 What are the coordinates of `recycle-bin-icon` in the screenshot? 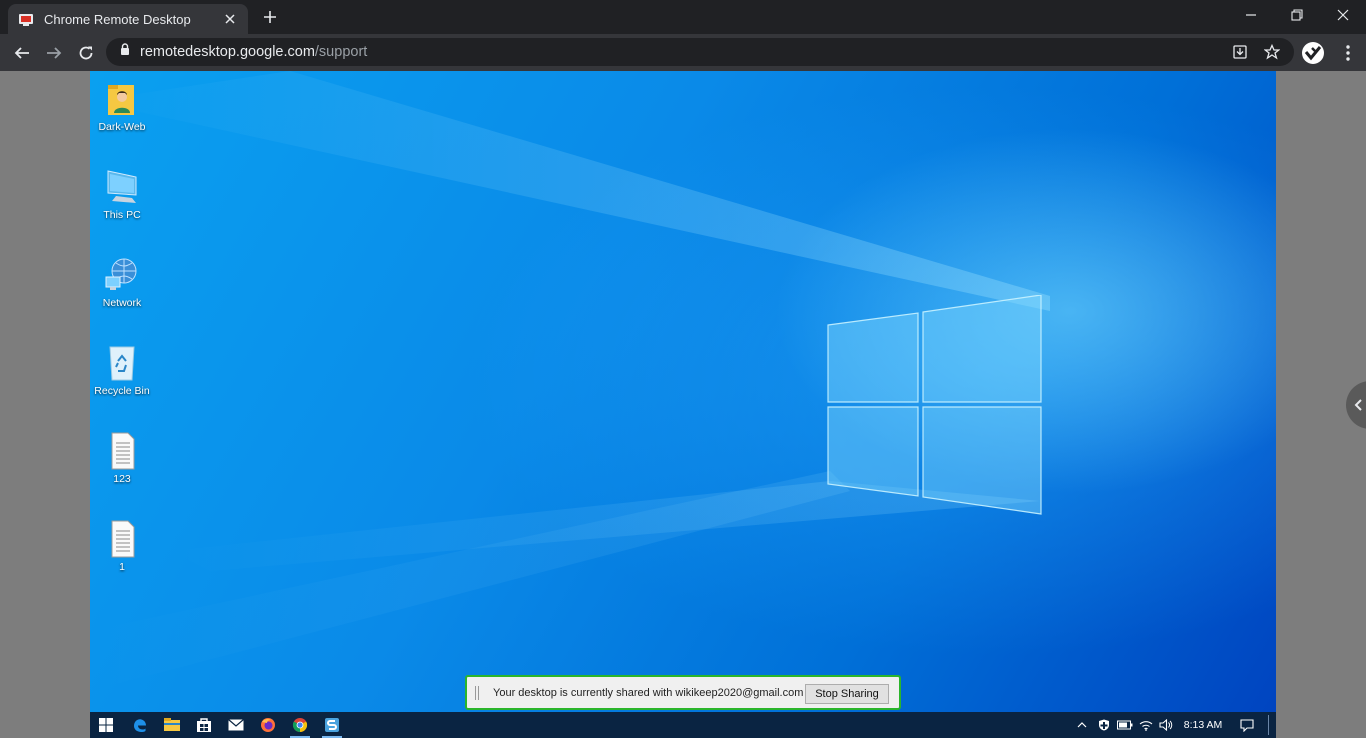 It's located at (122, 363).